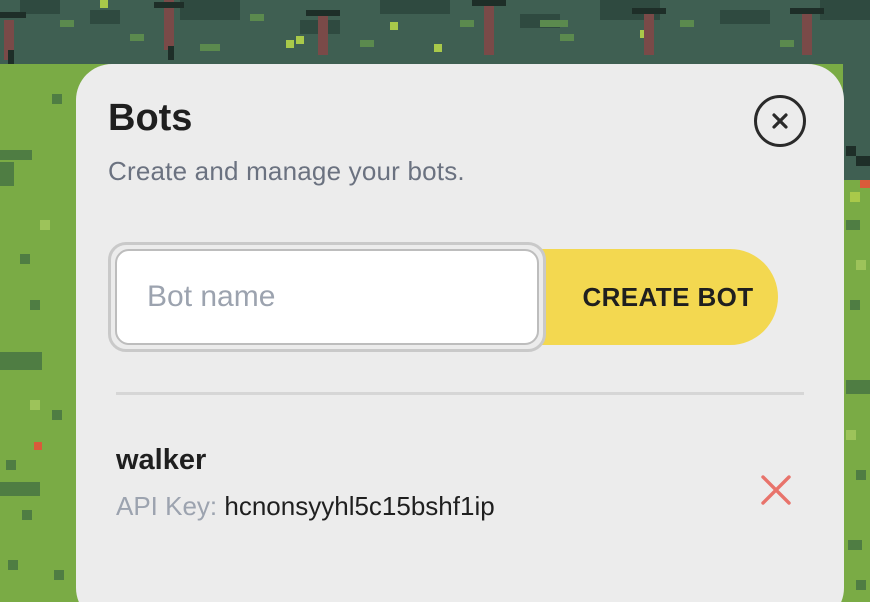  I want to click on bot-name-input, so click(327, 297).